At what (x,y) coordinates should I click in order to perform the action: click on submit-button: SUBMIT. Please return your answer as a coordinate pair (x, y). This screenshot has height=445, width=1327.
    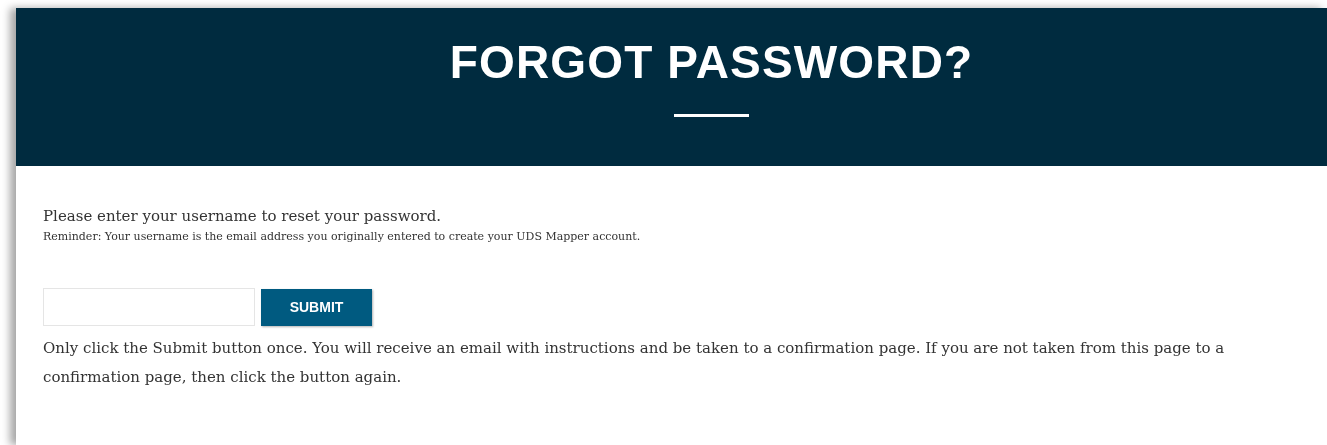
    Looking at the image, I should click on (316, 307).